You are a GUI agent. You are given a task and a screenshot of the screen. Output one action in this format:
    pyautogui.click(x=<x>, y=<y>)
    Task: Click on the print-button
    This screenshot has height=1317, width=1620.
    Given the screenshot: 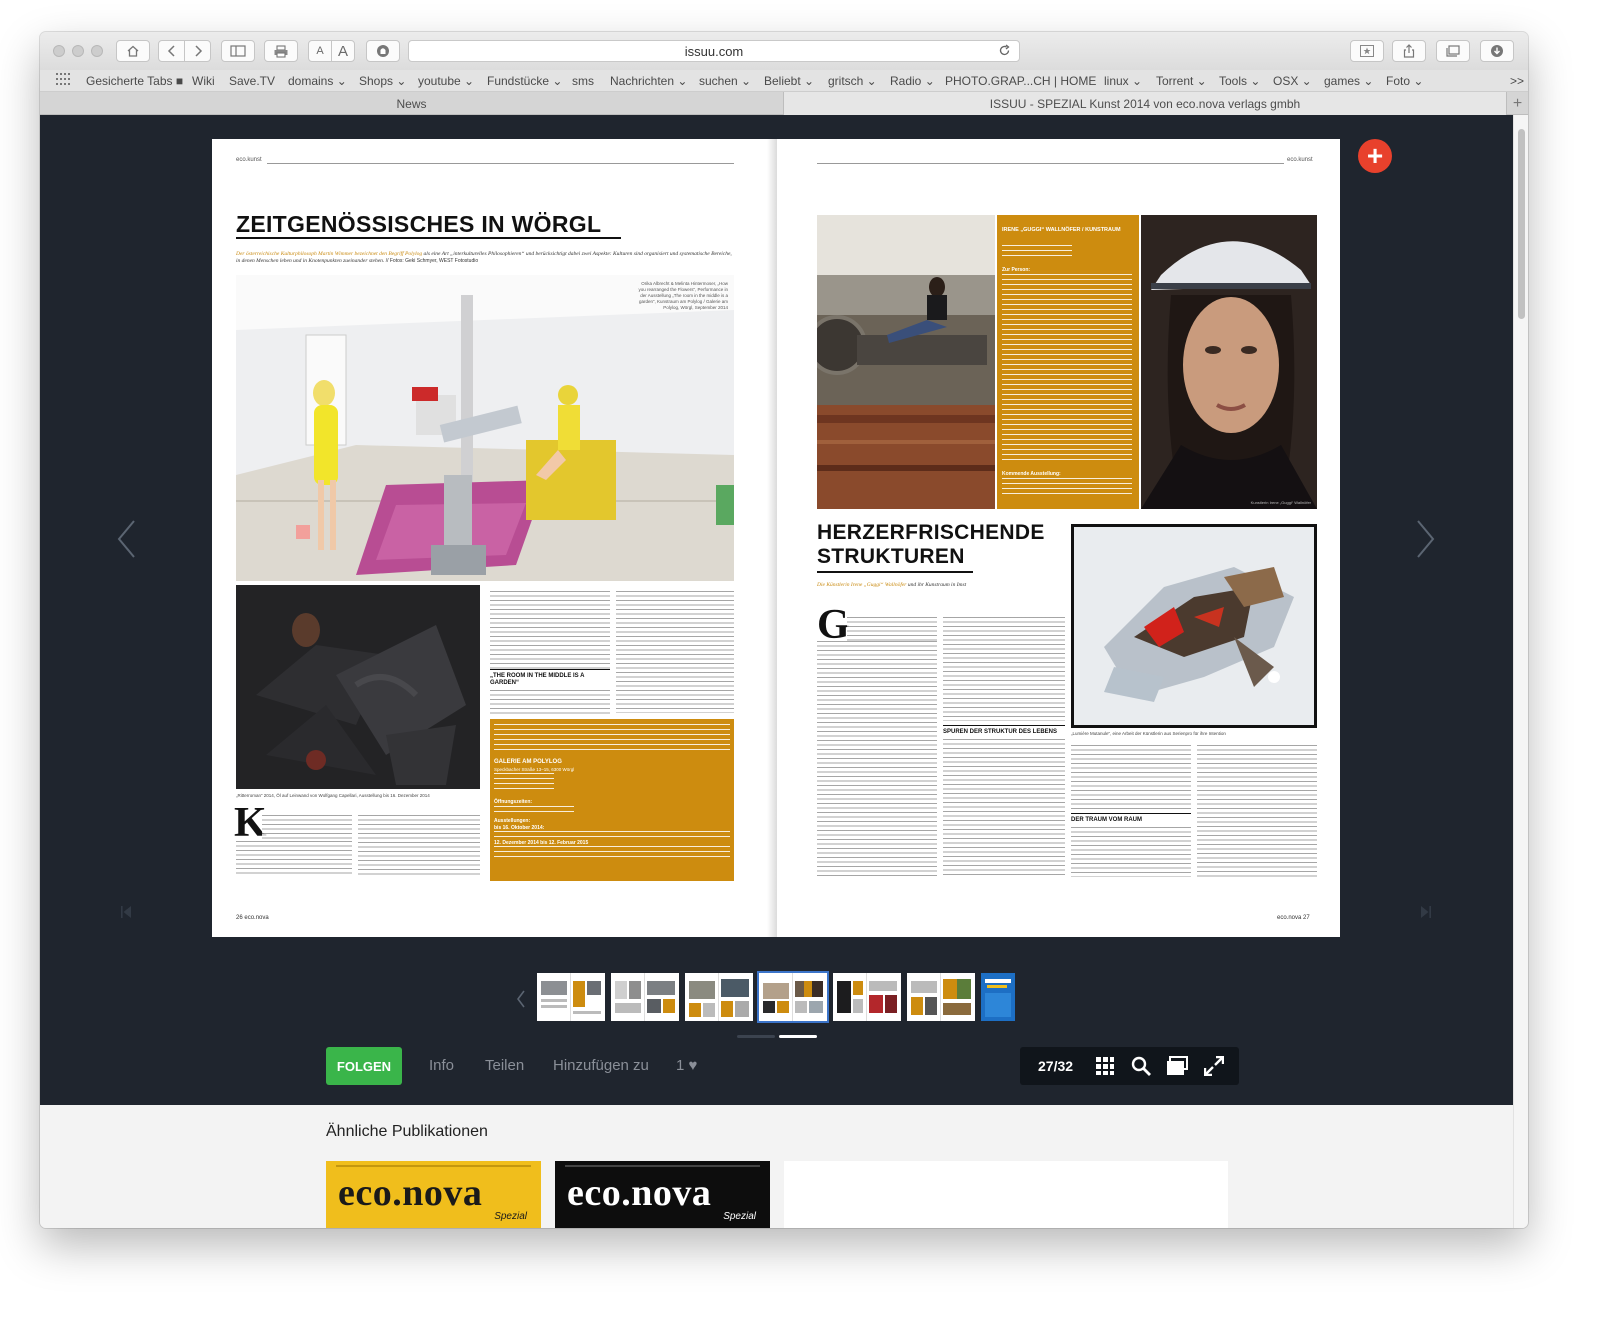 What is the action you would take?
    pyautogui.click(x=281, y=51)
    